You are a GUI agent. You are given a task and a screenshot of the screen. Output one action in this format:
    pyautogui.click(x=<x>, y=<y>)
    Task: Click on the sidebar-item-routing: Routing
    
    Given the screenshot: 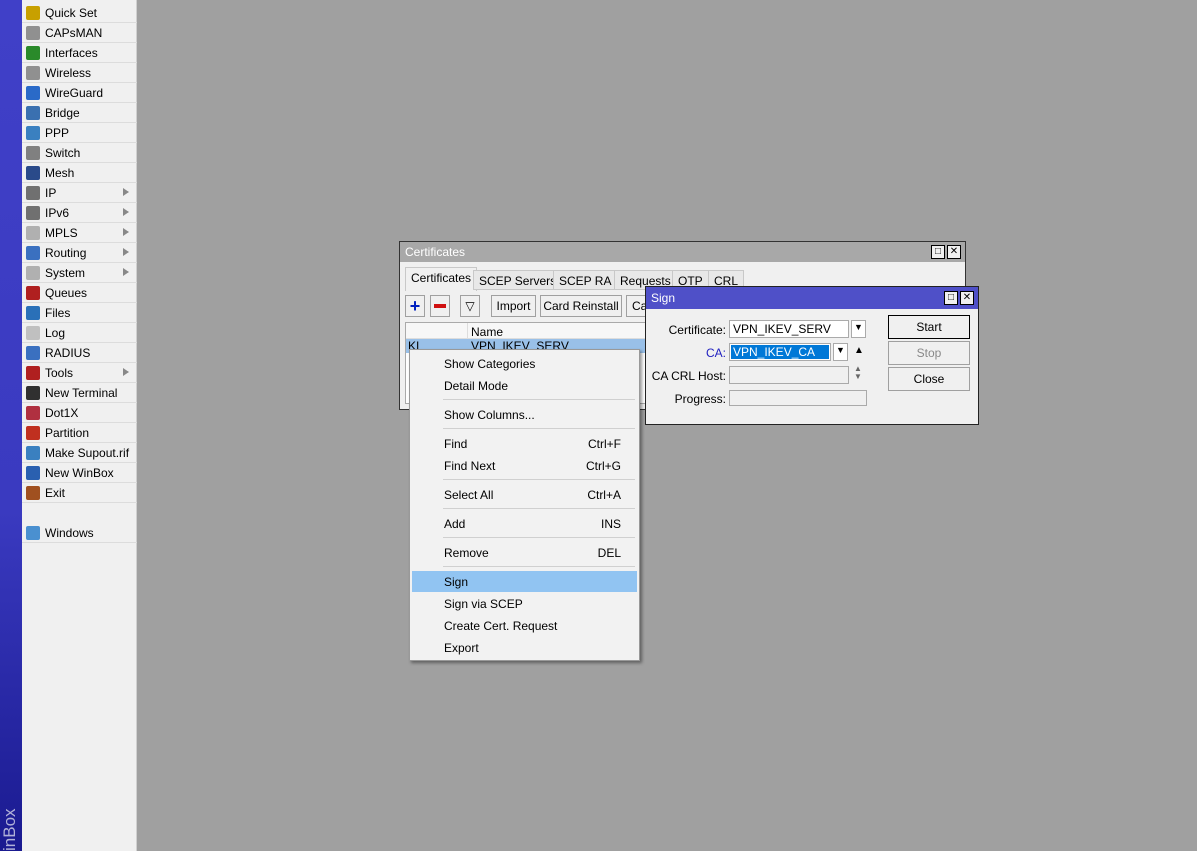 What is the action you would take?
    pyautogui.click(x=79, y=253)
    